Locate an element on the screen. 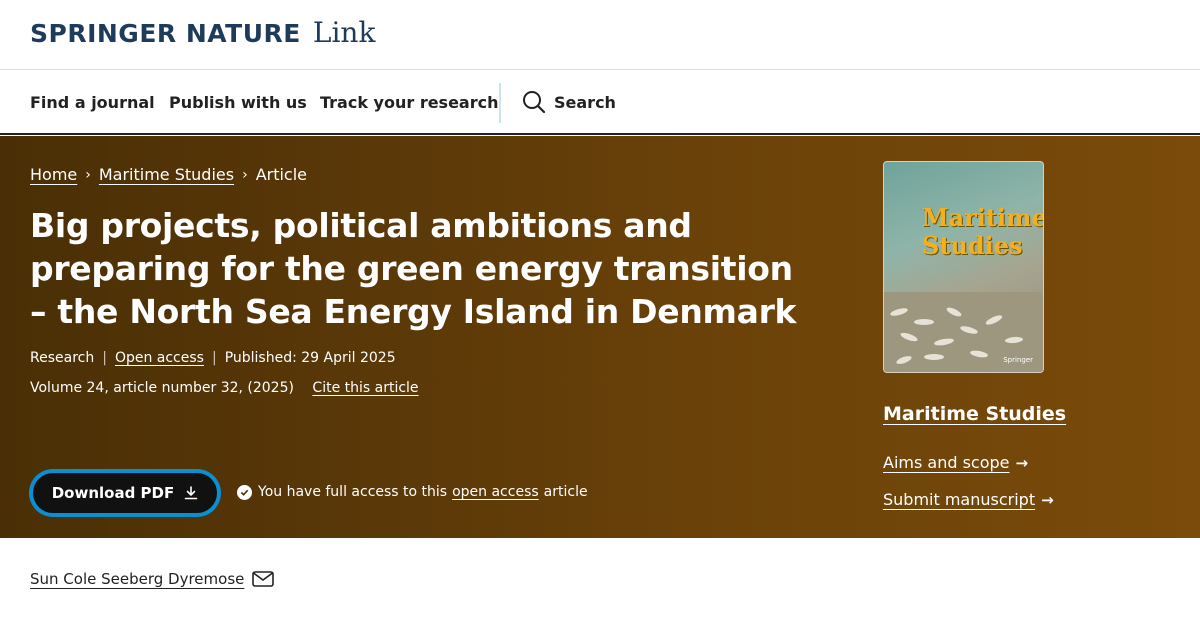 Image resolution: width=1200 pixels, height=635 pixels. springer-nature-link-logo: SPRINGER NATURE Link is located at coordinates (202, 32).